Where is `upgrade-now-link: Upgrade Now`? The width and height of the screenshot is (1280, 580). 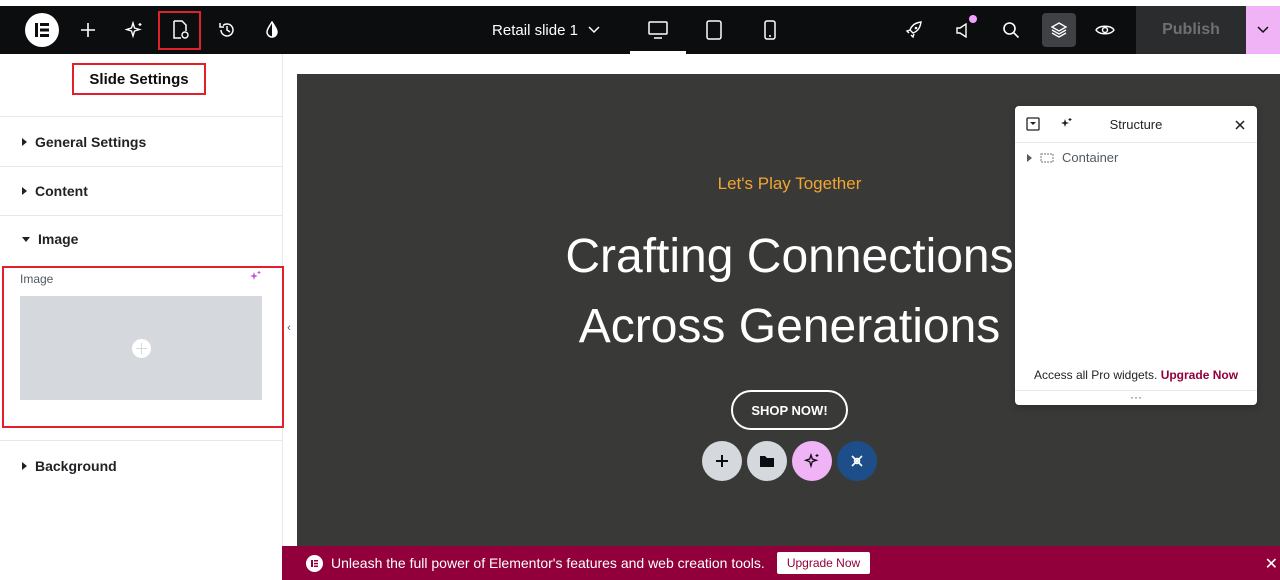 upgrade-now-link: Upgrade Now is located at coordinates (1199, 375).